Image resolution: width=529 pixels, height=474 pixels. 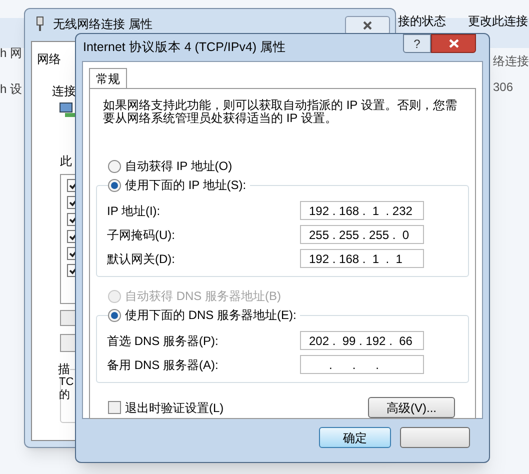 I want to click on radio-label: 自动获得 DNS 服务器地址(B), so click(x=203, y=296).